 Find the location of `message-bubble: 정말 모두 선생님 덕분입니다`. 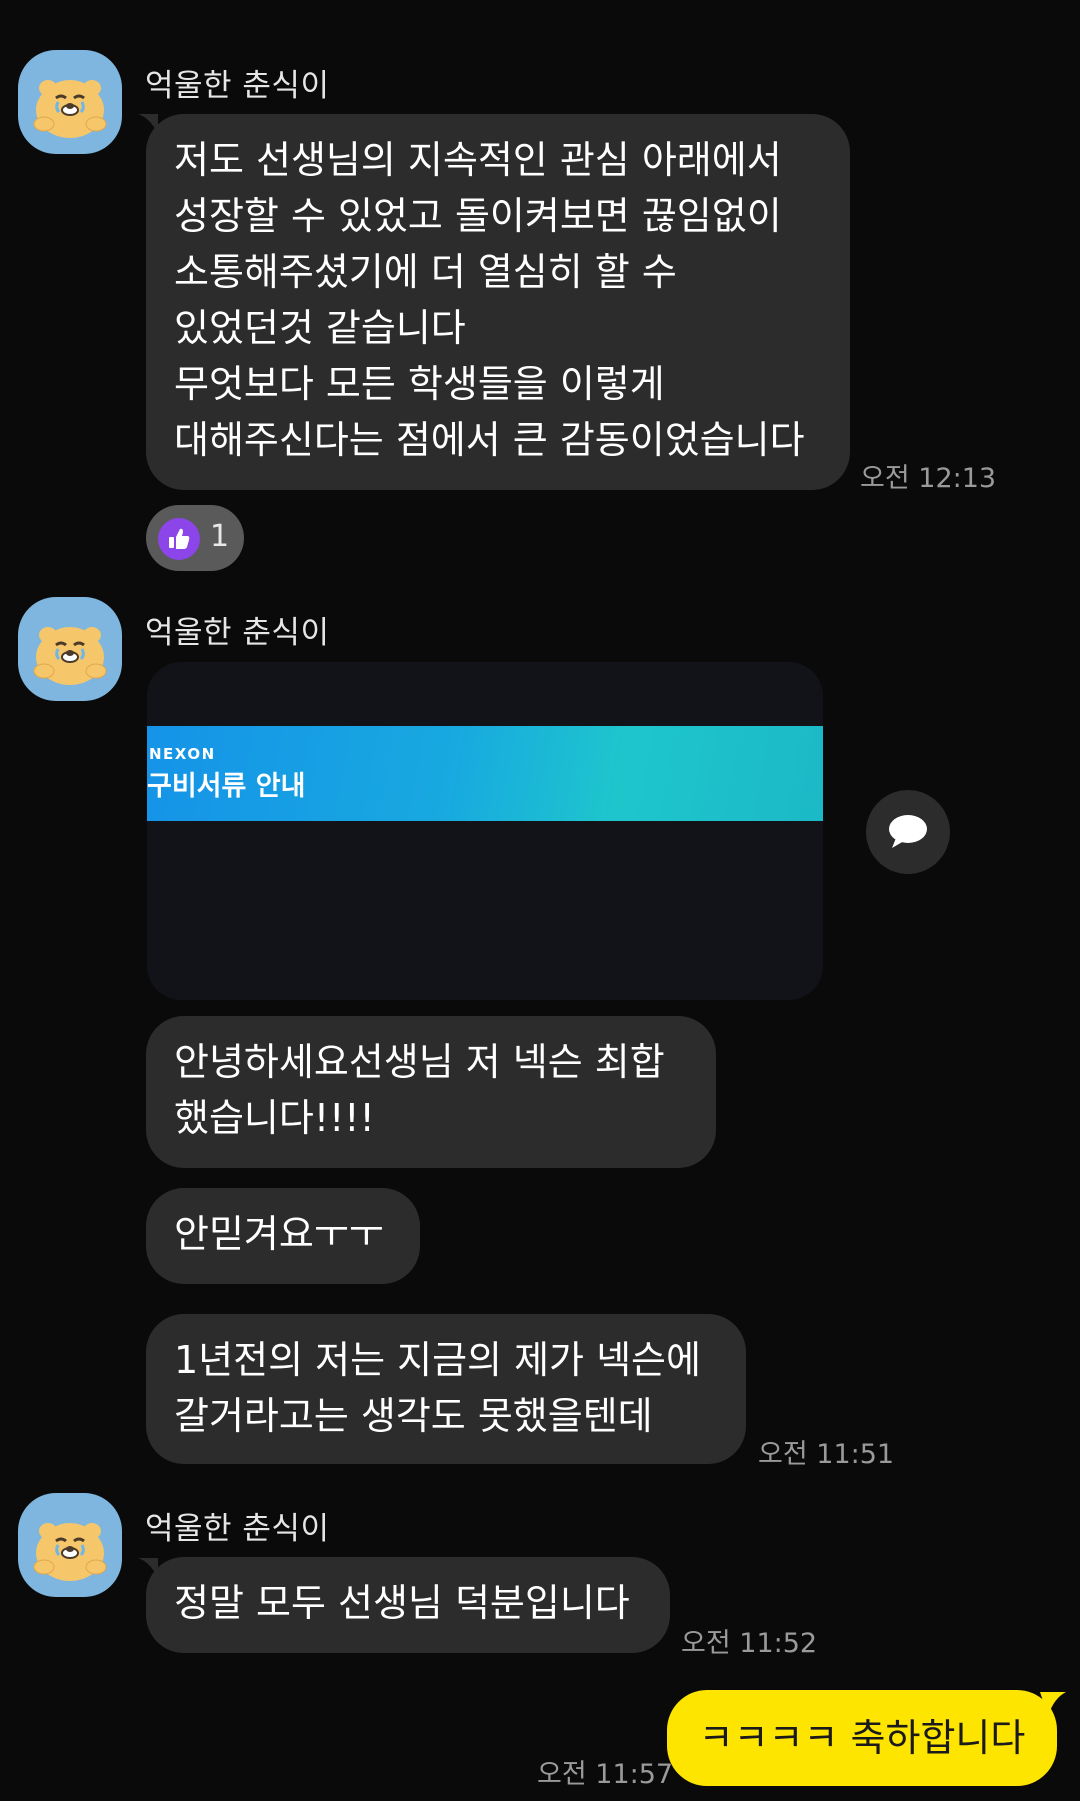

message-bubble: 정말 모두 선생님 덕분입니다 is located at coordinates (408, 1605).